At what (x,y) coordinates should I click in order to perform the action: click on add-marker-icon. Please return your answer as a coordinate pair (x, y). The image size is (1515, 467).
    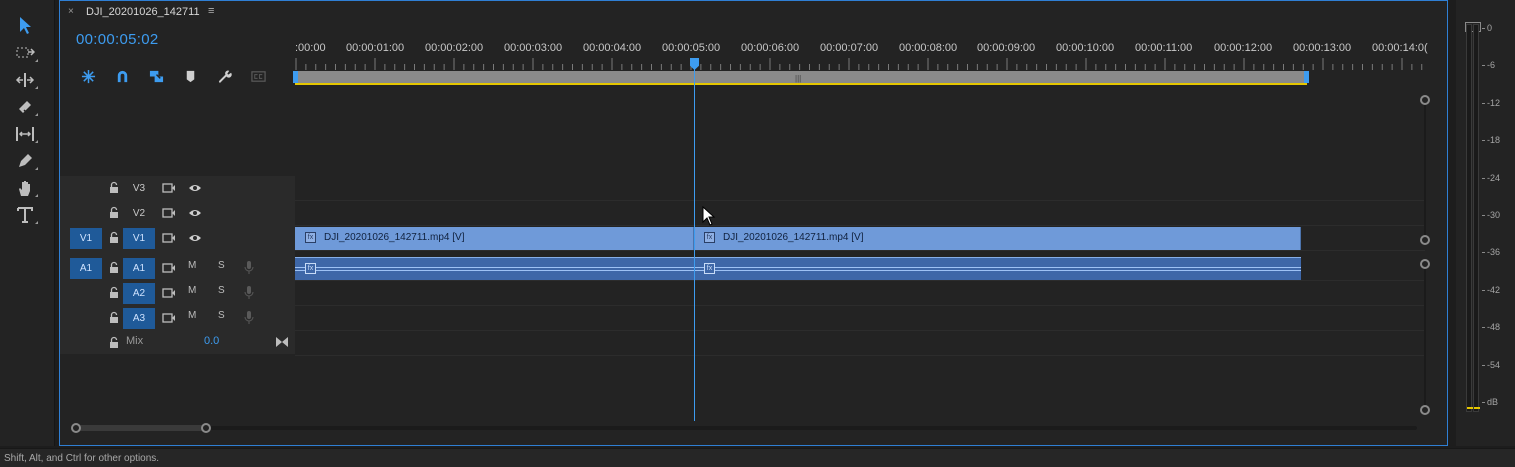
    Looking at the image, I should click on (190, 76).